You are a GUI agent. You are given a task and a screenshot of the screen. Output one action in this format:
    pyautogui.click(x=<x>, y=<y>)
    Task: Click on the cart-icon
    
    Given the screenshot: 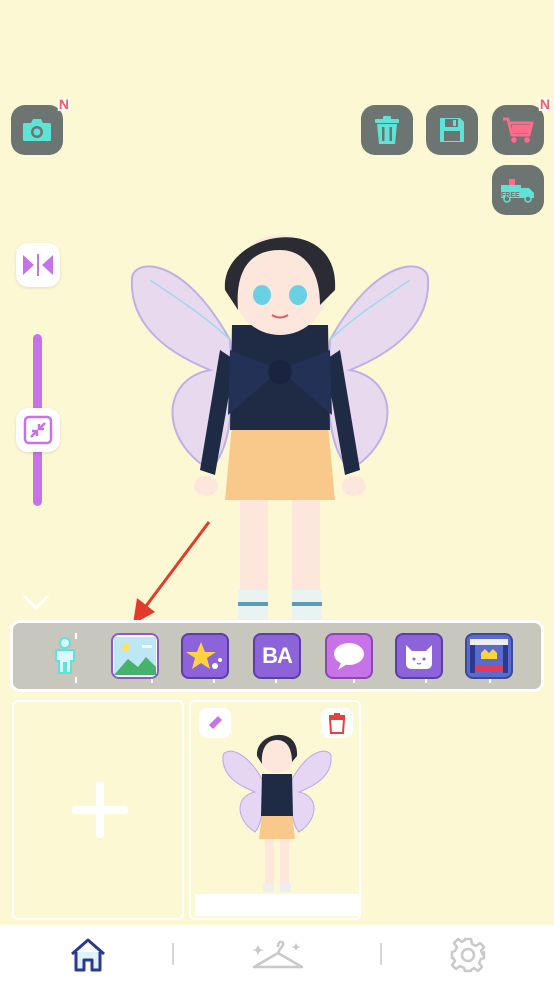 What is the action you would take?
    pyautogui.click(x=518, y=130)
    